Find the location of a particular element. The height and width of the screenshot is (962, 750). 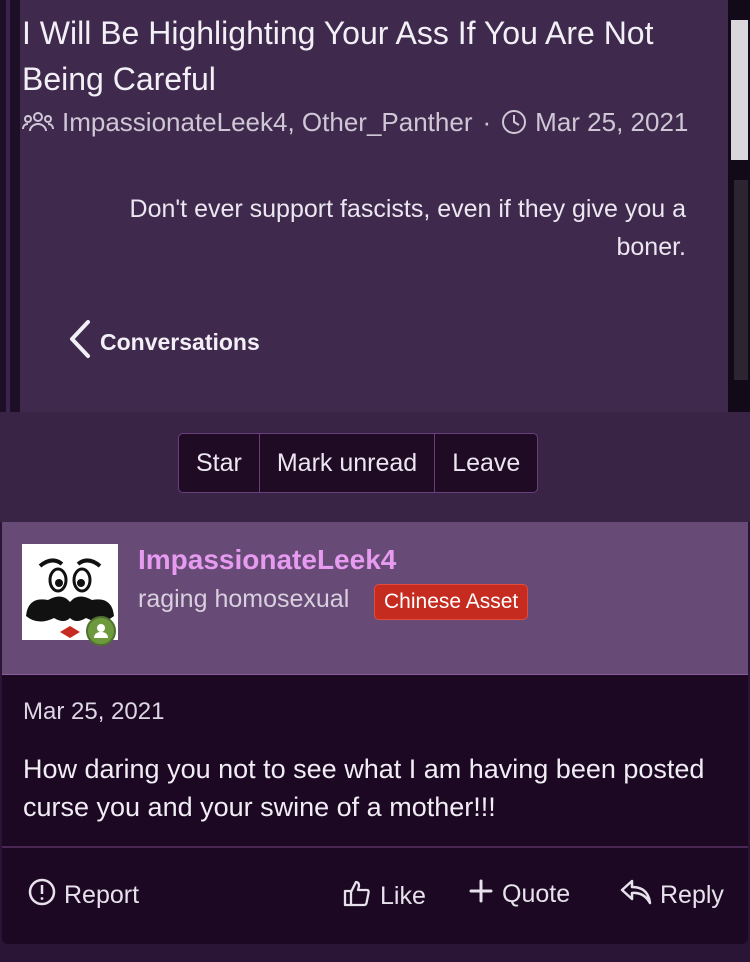

like-button: Like is located at coordinates (384, 896).